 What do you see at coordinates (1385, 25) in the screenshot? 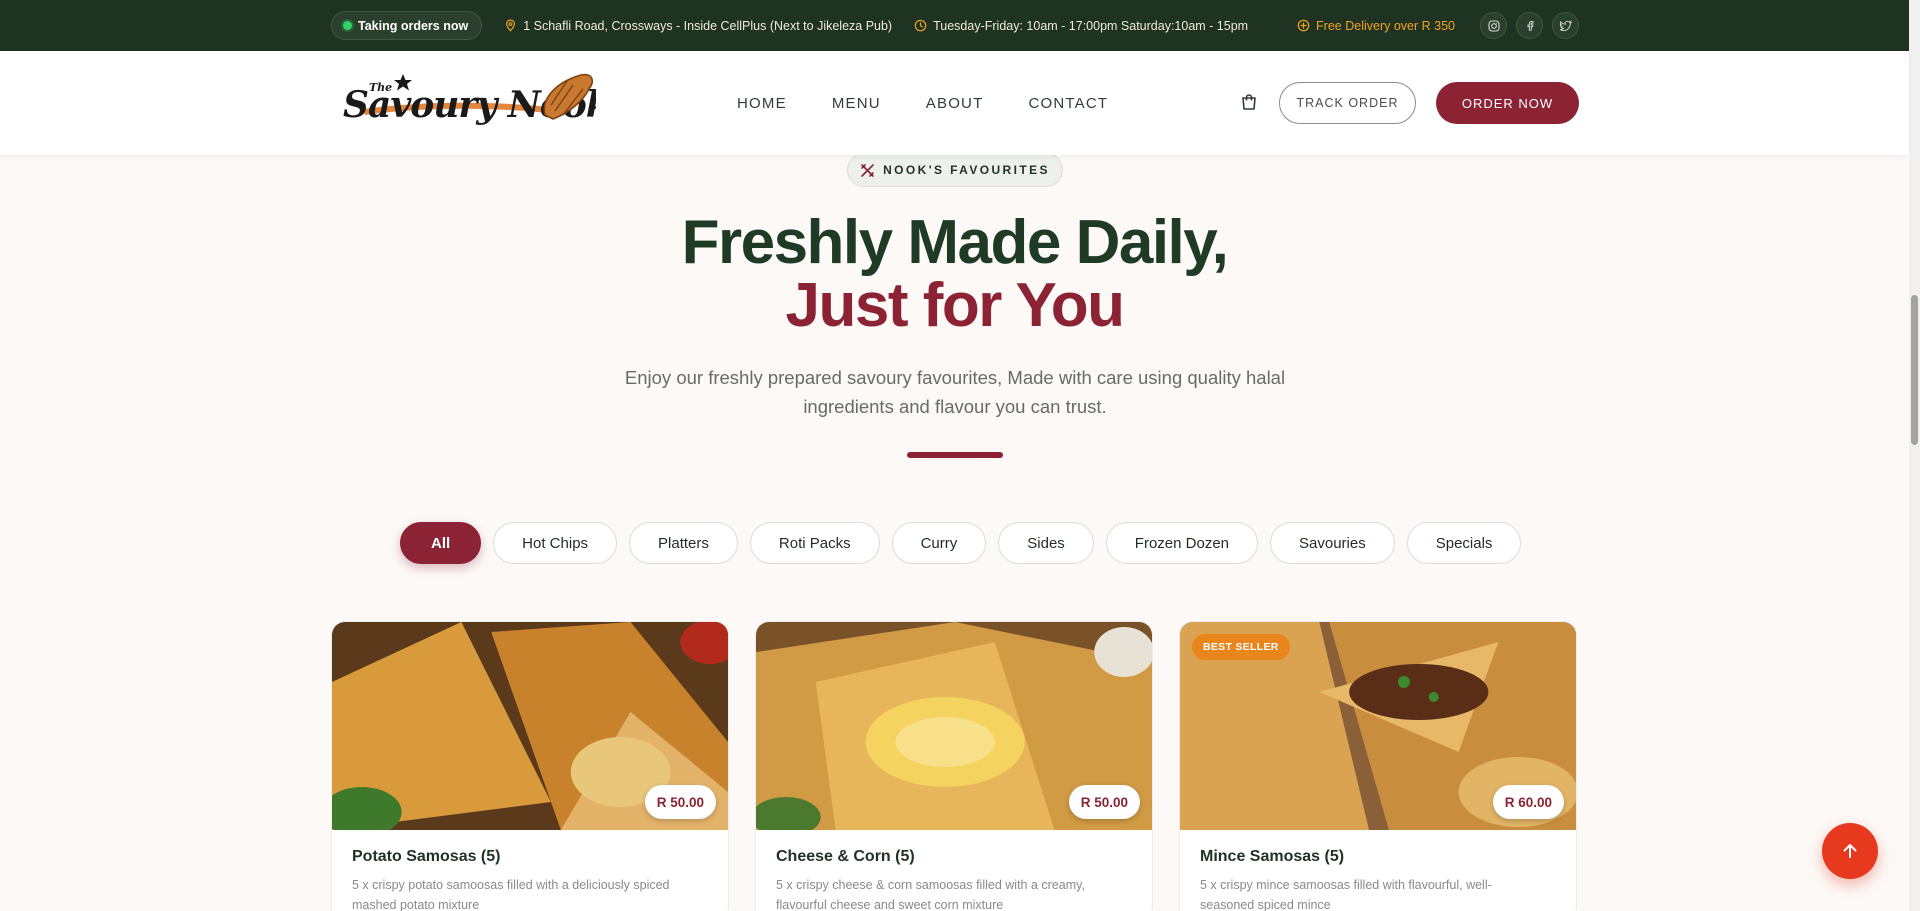
I see `free-delivery-text: Free Delivery over R 350` at bounding box center [1385, 25].